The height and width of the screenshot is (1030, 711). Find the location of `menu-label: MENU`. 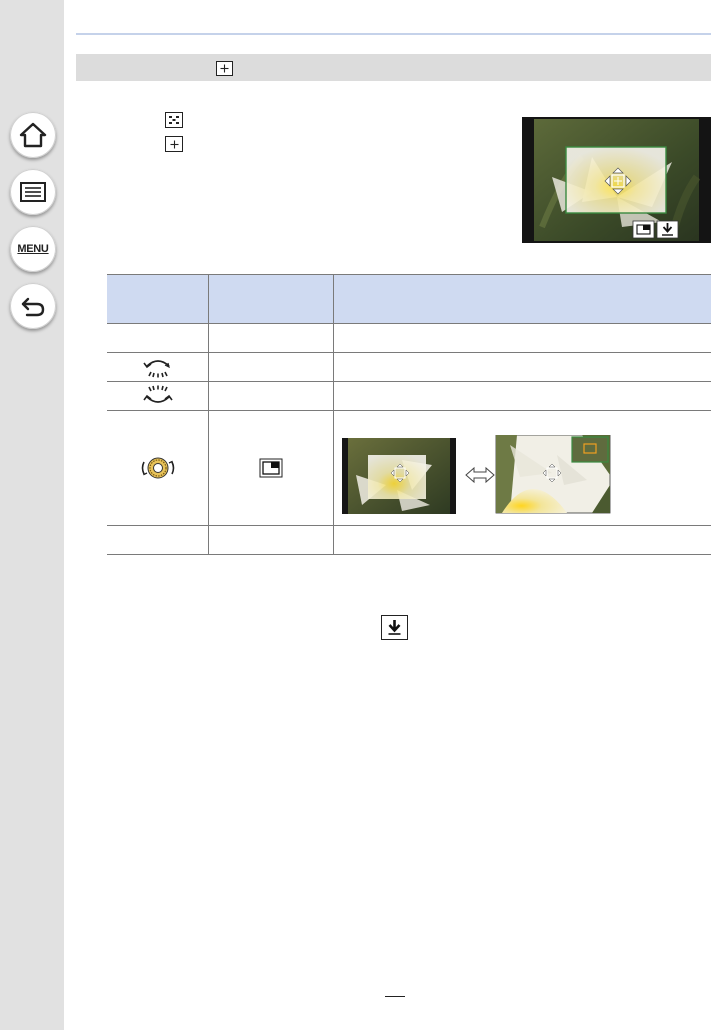

menu-label: MENU is located at coordinates (33, 249).